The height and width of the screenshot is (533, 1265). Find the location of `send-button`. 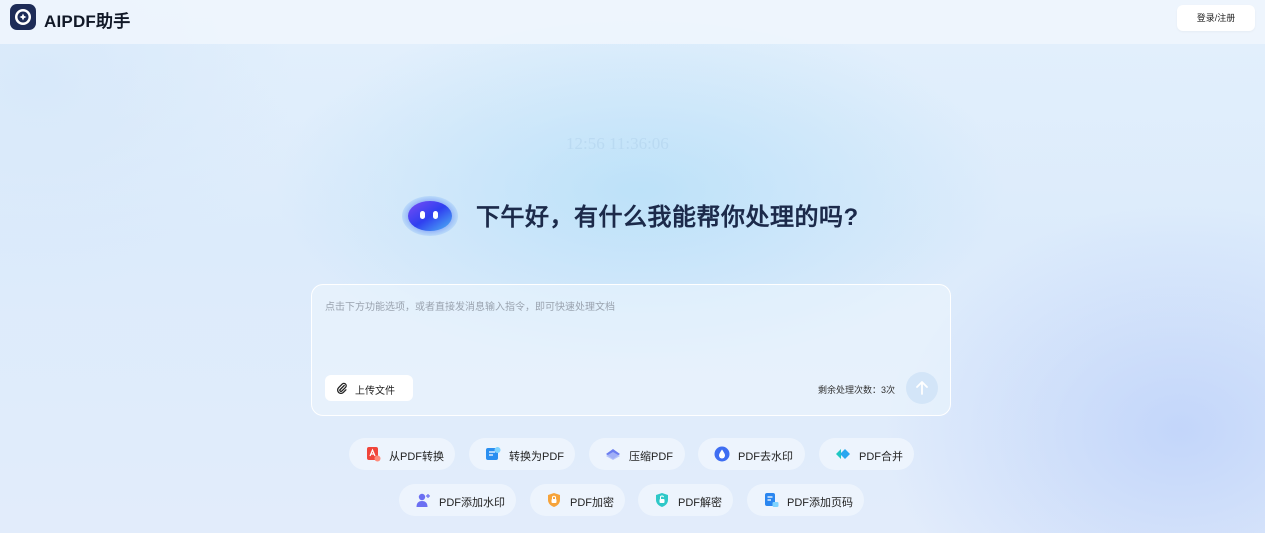

send-button is located at coordinates (922, 388).